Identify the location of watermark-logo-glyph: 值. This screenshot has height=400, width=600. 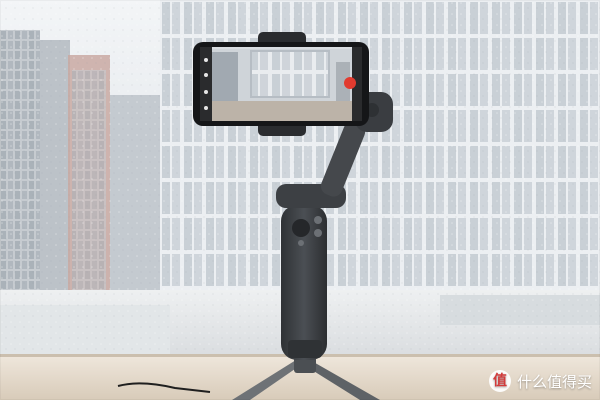
(499, 381).